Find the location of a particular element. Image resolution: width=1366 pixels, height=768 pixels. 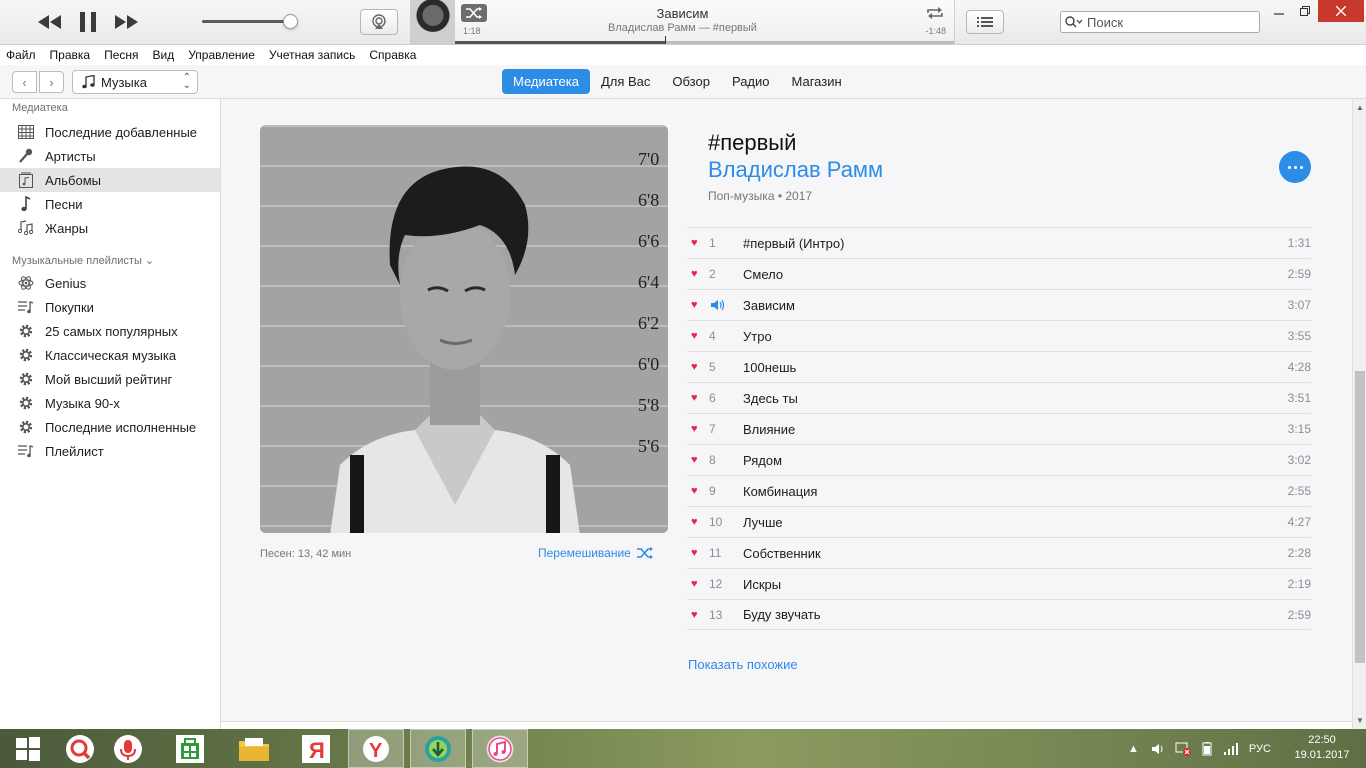

tab-radio: Радио is located at coordinates (751, 81).